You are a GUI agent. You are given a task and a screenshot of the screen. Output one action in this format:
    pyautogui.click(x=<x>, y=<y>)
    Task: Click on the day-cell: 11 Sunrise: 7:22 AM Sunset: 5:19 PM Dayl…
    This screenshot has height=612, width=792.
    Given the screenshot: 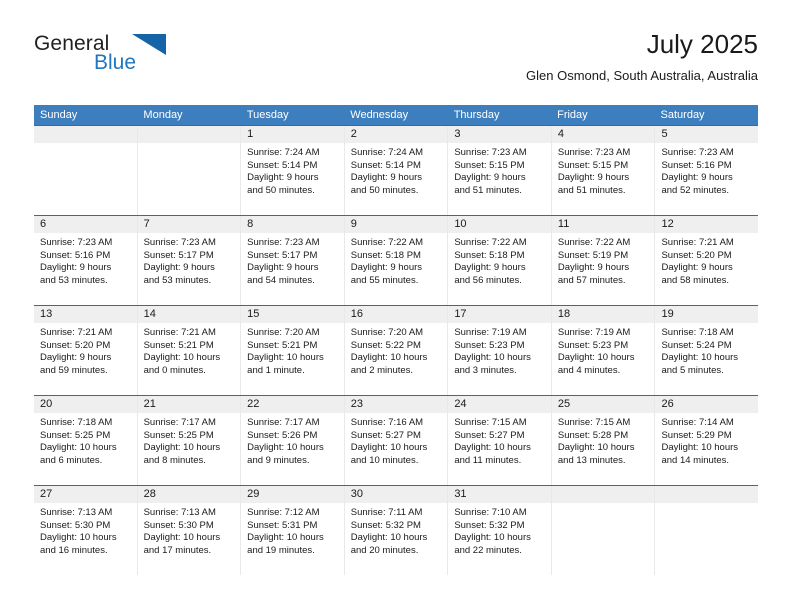 What is the action you would take?
    pyautogui.click(x=603, y=260)
    